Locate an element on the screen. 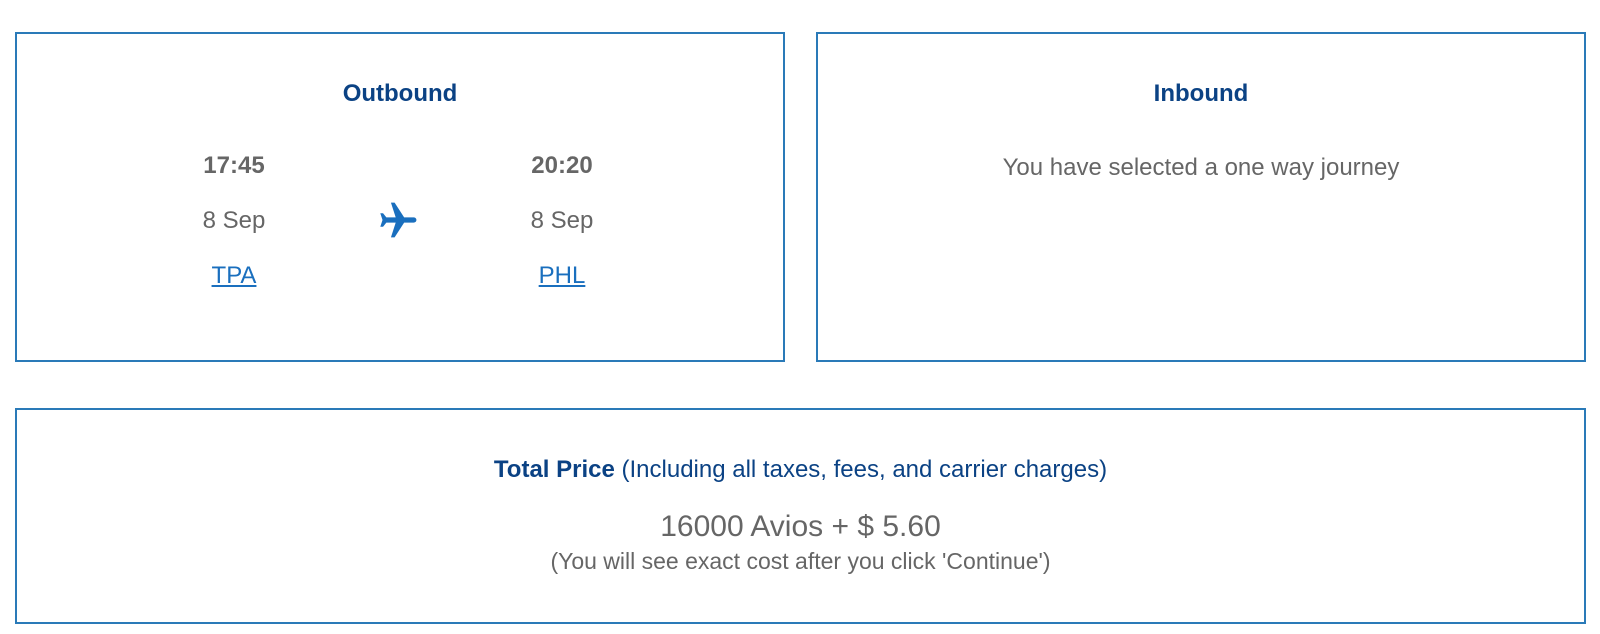  arrival-column: 20:20 8 Sep PHL is located at coordinates (562, 221).